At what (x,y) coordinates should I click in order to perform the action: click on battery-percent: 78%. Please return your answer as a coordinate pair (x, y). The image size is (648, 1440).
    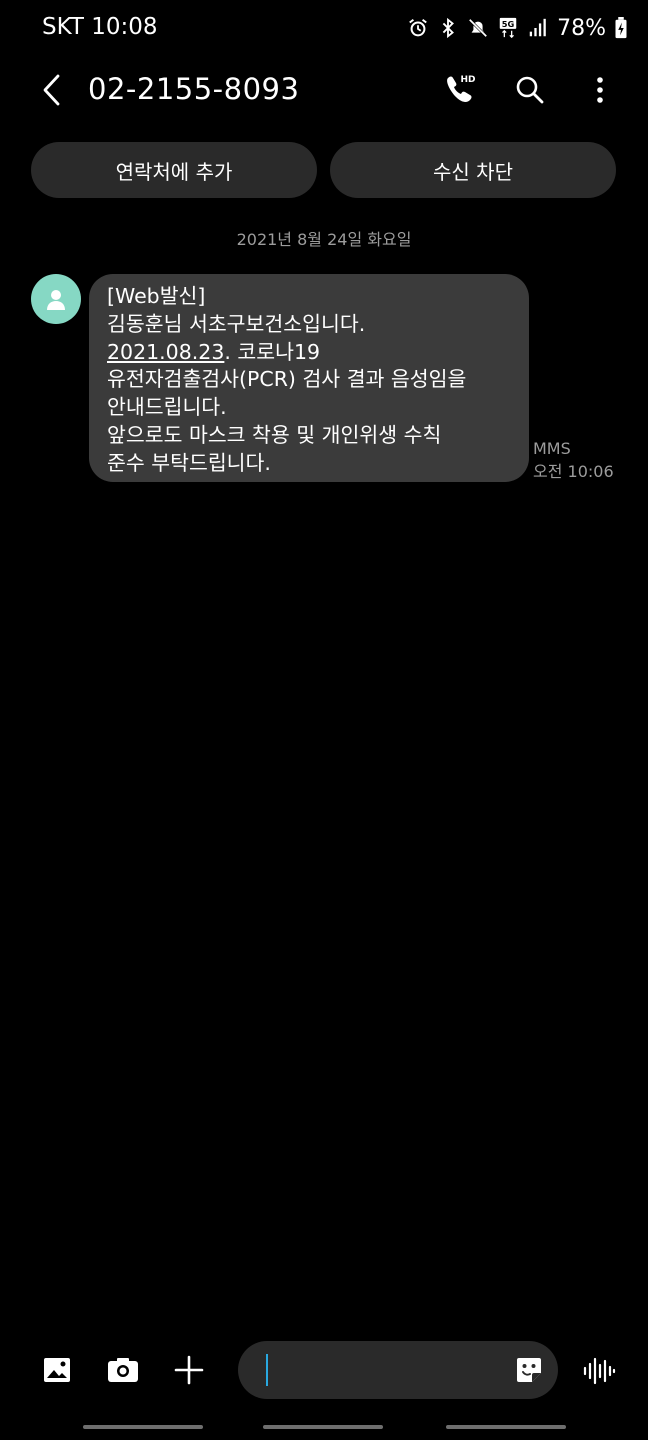
    Looking at the image, I should click on (581, 28).